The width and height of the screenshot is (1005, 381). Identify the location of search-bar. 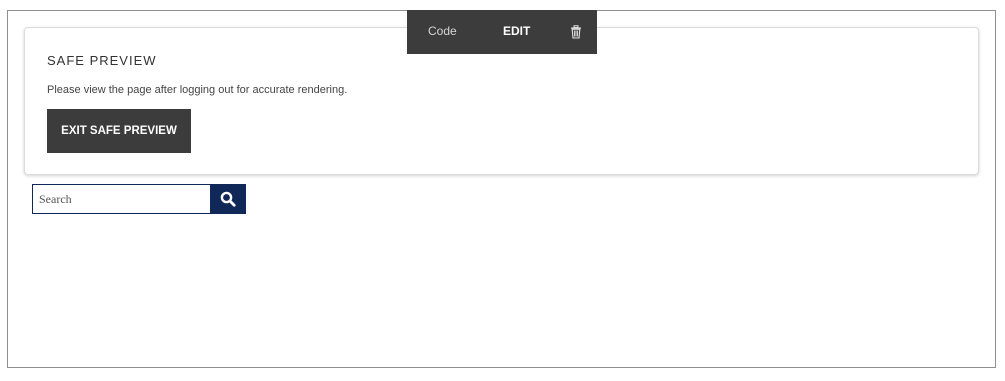
(139, 199).